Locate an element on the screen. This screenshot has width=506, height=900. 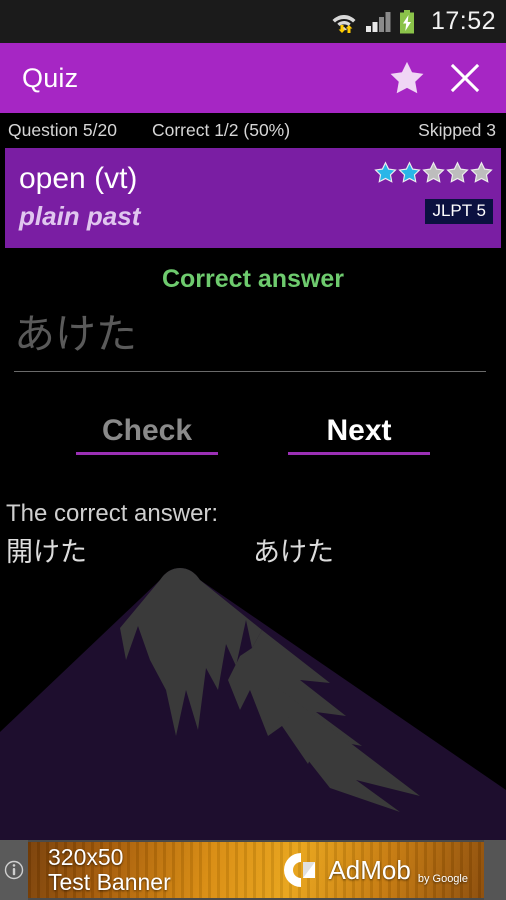
stat-question-counter: Question 5/20 is located at coordinates (62, 130).